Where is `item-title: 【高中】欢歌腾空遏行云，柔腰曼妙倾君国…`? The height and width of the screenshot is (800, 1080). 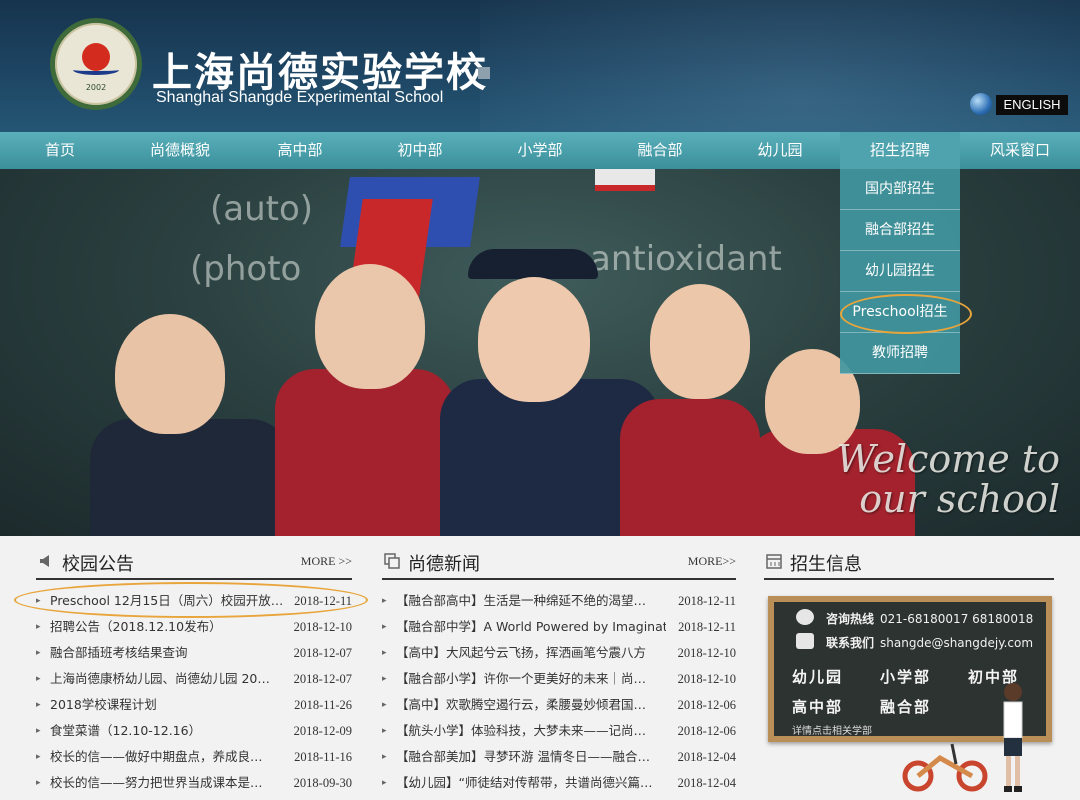
item-title: 【高中】欢歌腾空遏行云，柔腰曼妙倾君国… is located at coordinates (521, 704).